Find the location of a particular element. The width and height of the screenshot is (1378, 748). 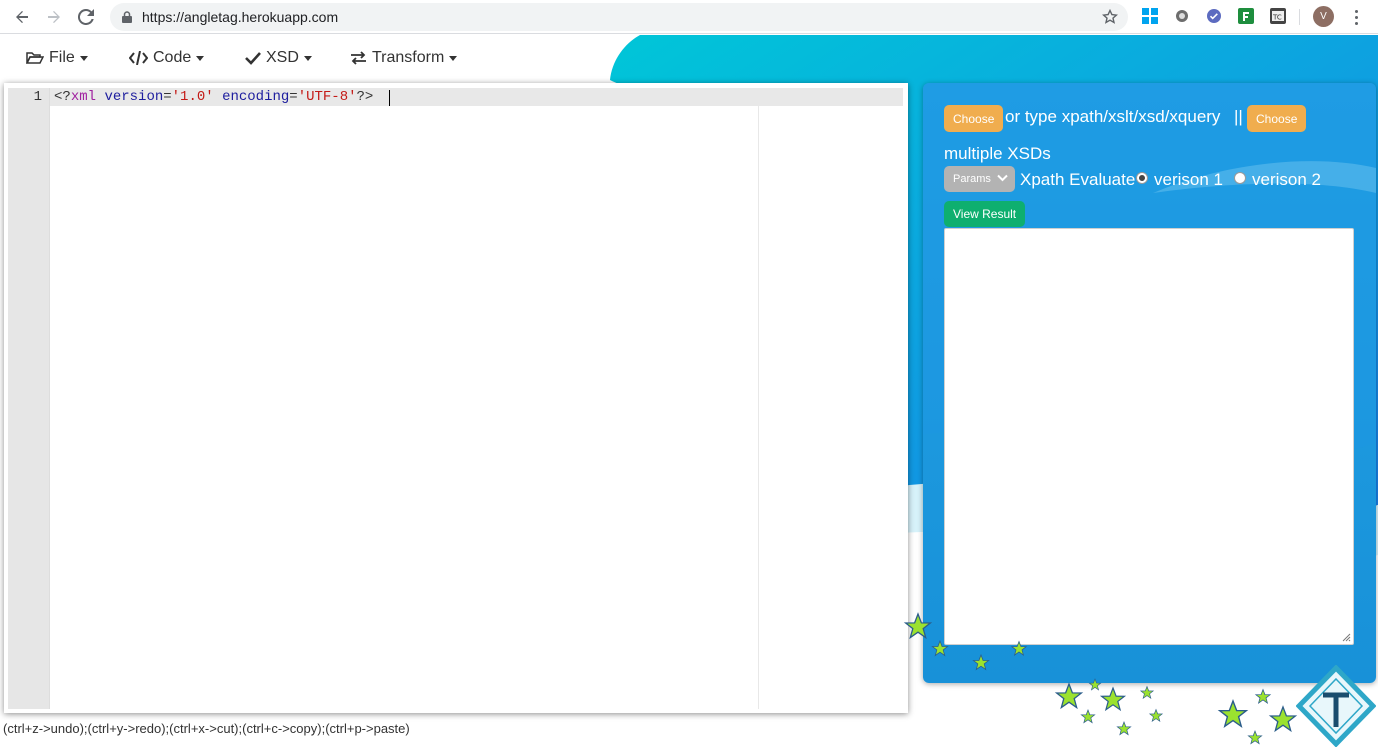

angletag-logo is located at coordinates (1336, 706).